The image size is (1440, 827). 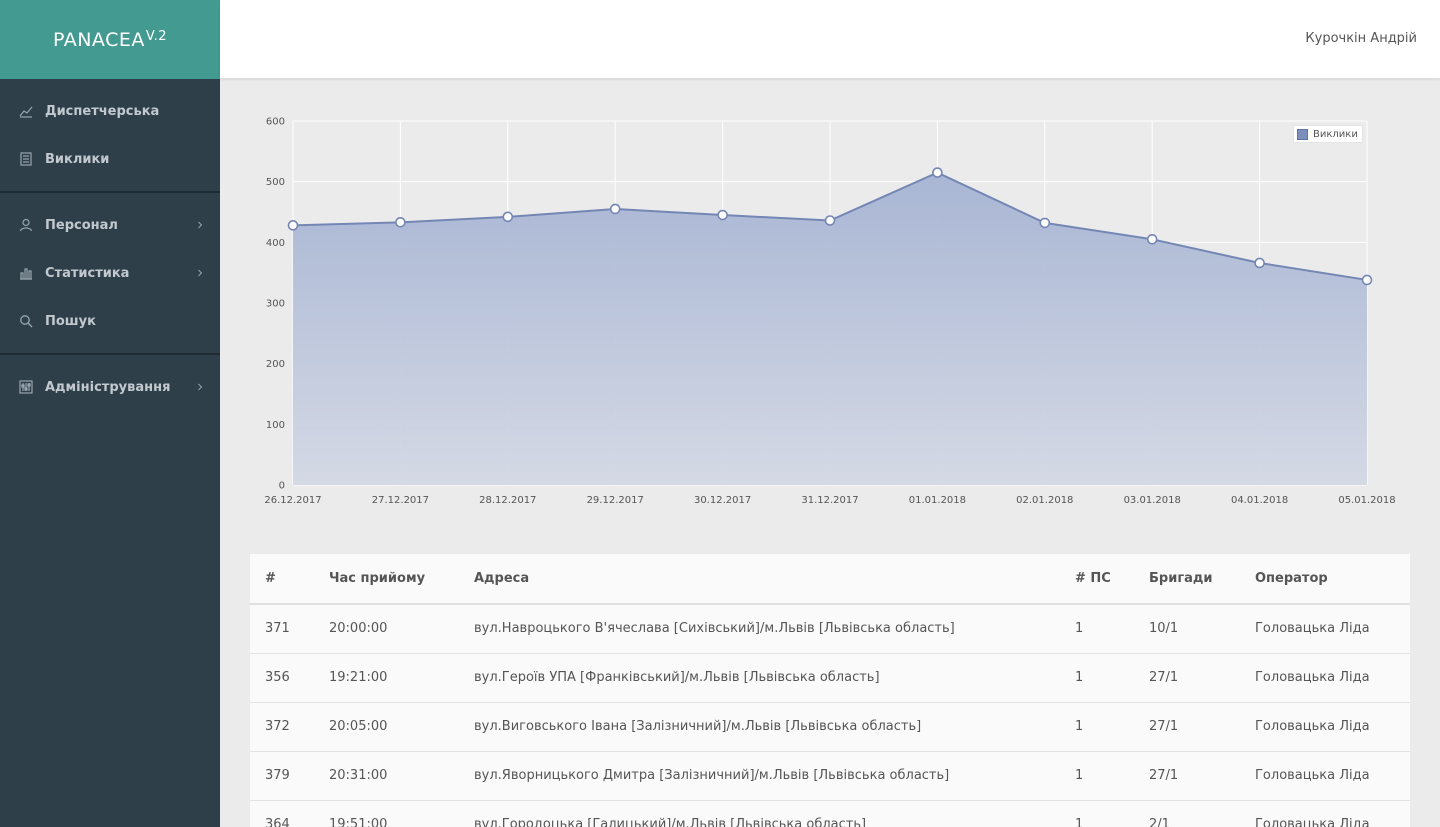 I want to click on y-tick-label: 500, so click(x=275, y=182).